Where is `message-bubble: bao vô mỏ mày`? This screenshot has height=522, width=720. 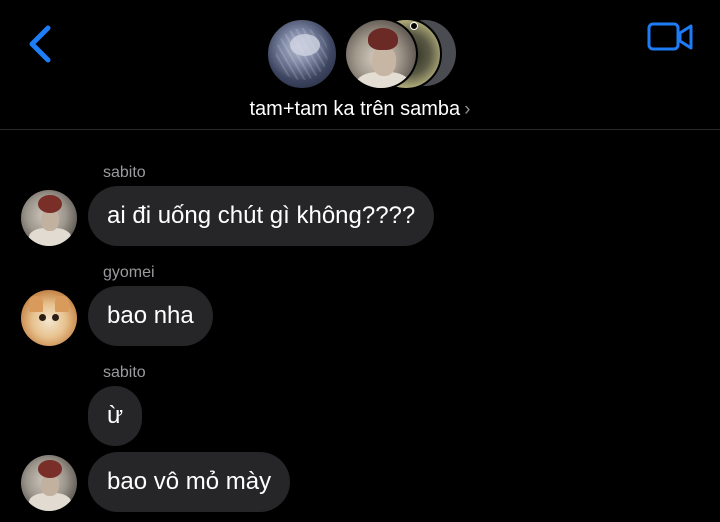 message-bubble: bao vô mỏ mày is located at coordinates (189, 482).